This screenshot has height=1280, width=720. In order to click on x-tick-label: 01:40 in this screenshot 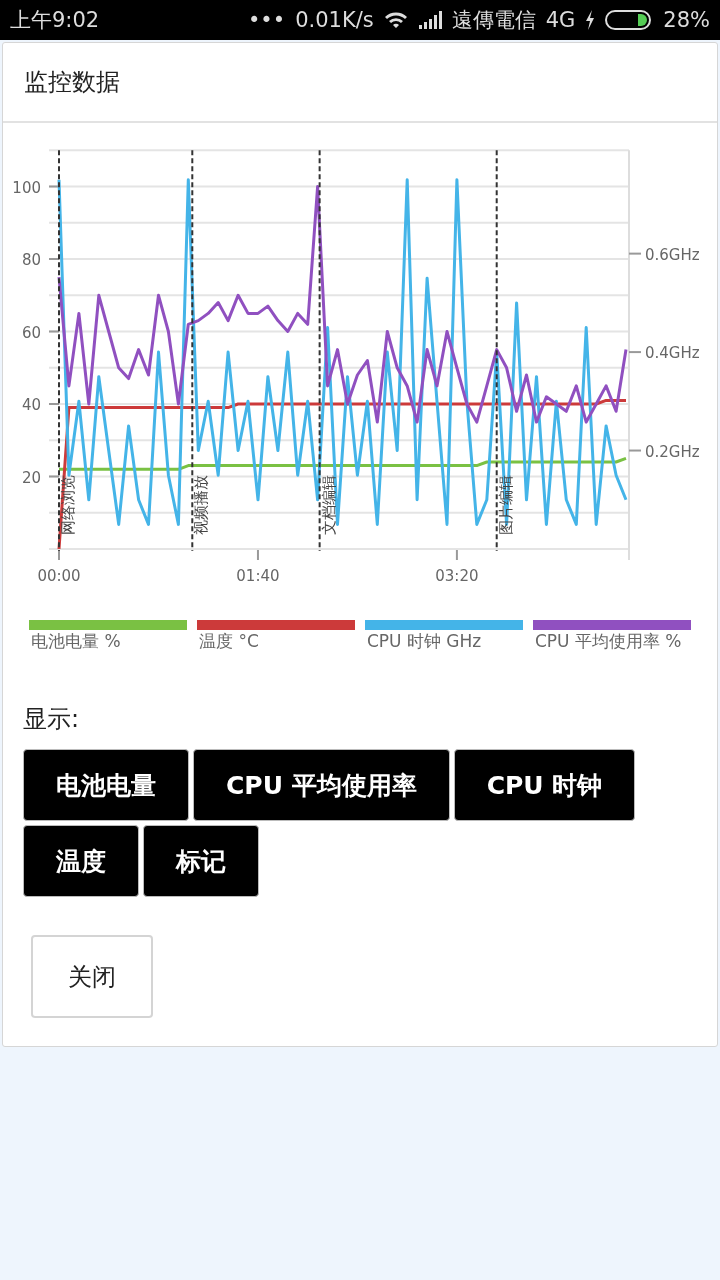, I will do `click(258, 576)`.